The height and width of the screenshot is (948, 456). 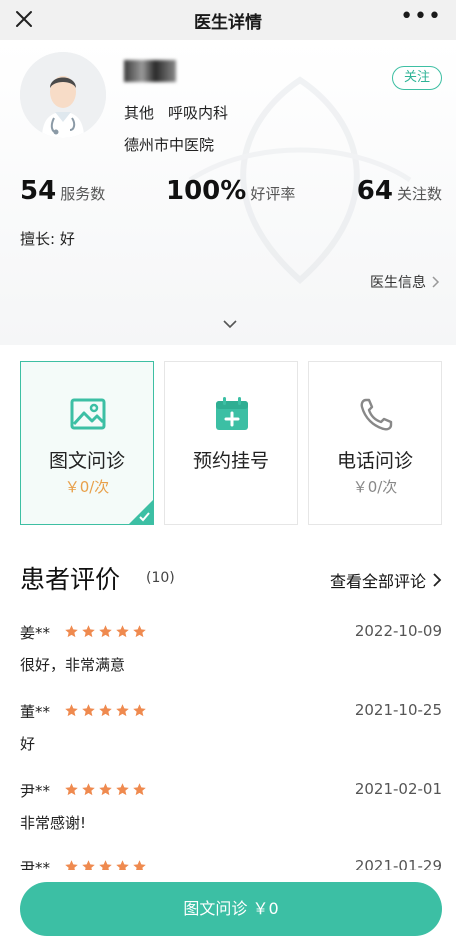 I want to click on doctor-name-redacted, so click(x=150, y=71).